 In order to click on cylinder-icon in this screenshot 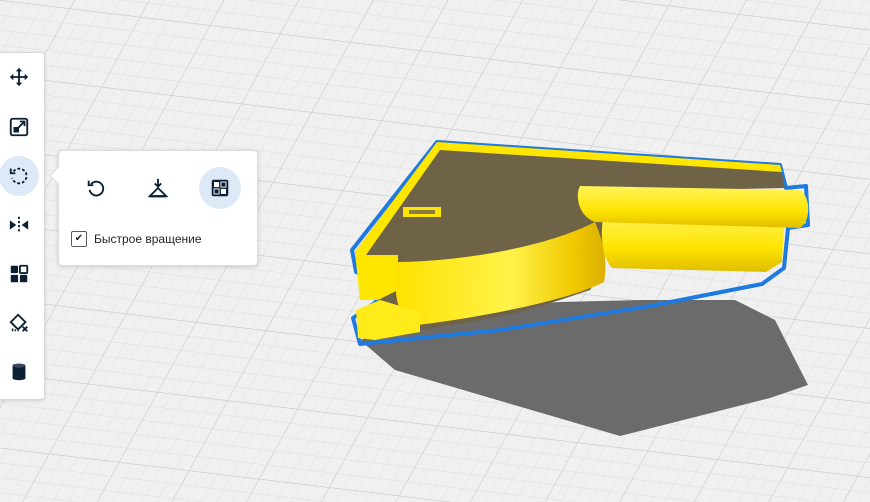, I will do `click(19, 372)`.